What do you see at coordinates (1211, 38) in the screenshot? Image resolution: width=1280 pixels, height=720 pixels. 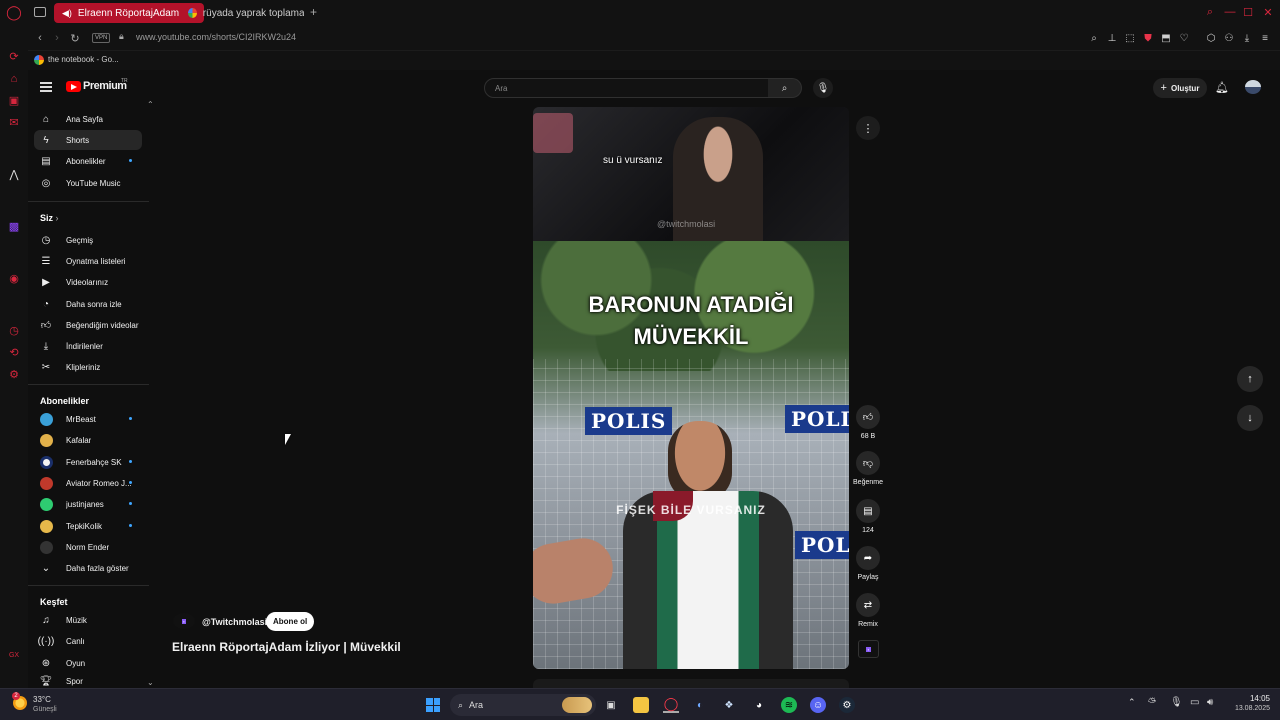 I see `extensions-icon: ⬡` at bounding box center [1211, 38].